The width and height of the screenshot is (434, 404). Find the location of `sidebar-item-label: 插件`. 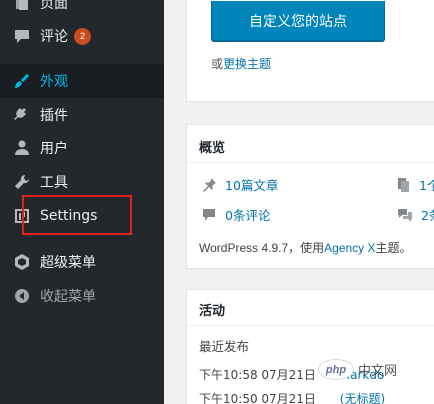

sidebar-item-label: 插件 is located at coordinates (54, 116).